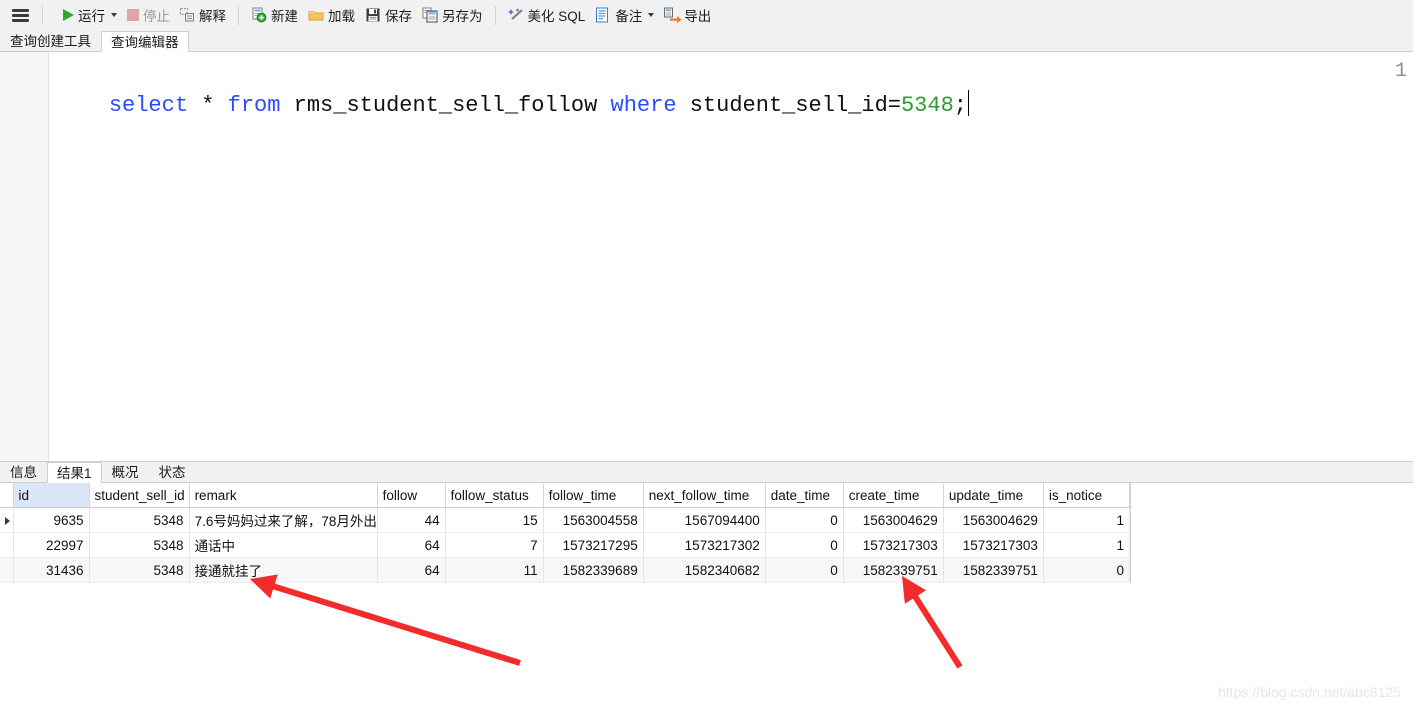  Describe the element at coordinates (51, 570) in the screenshot. I see `cell-id: 31436` at that location.